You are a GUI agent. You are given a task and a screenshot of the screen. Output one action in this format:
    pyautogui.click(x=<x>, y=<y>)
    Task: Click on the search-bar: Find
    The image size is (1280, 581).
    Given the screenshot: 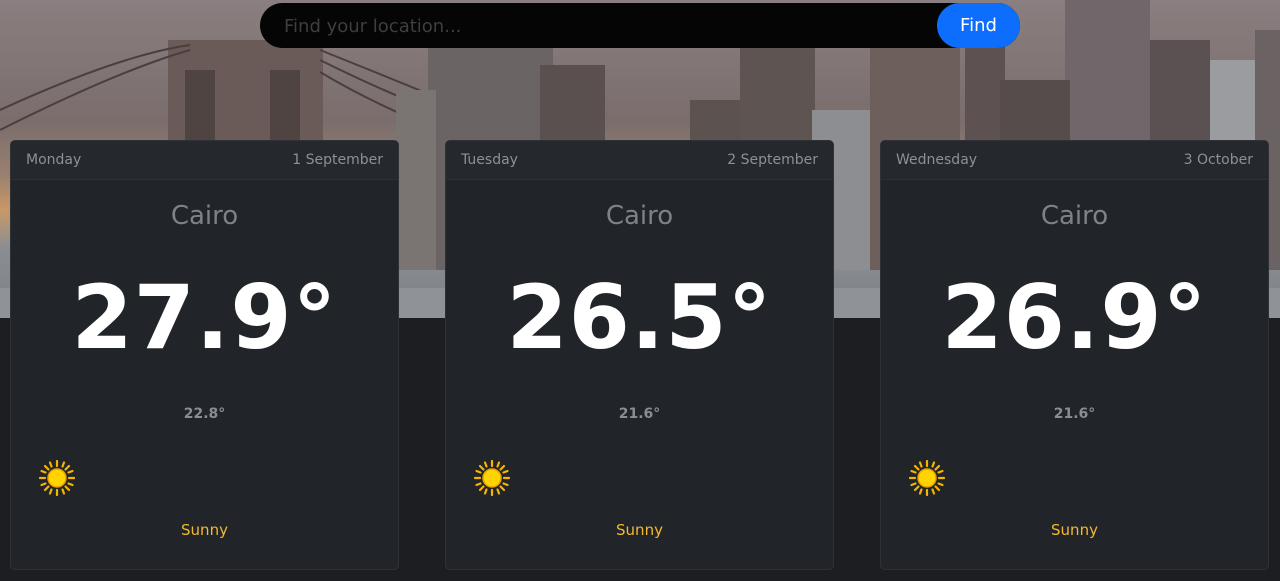 What is the action you would take?
    pyautogui.click(x=640, y=26)
    